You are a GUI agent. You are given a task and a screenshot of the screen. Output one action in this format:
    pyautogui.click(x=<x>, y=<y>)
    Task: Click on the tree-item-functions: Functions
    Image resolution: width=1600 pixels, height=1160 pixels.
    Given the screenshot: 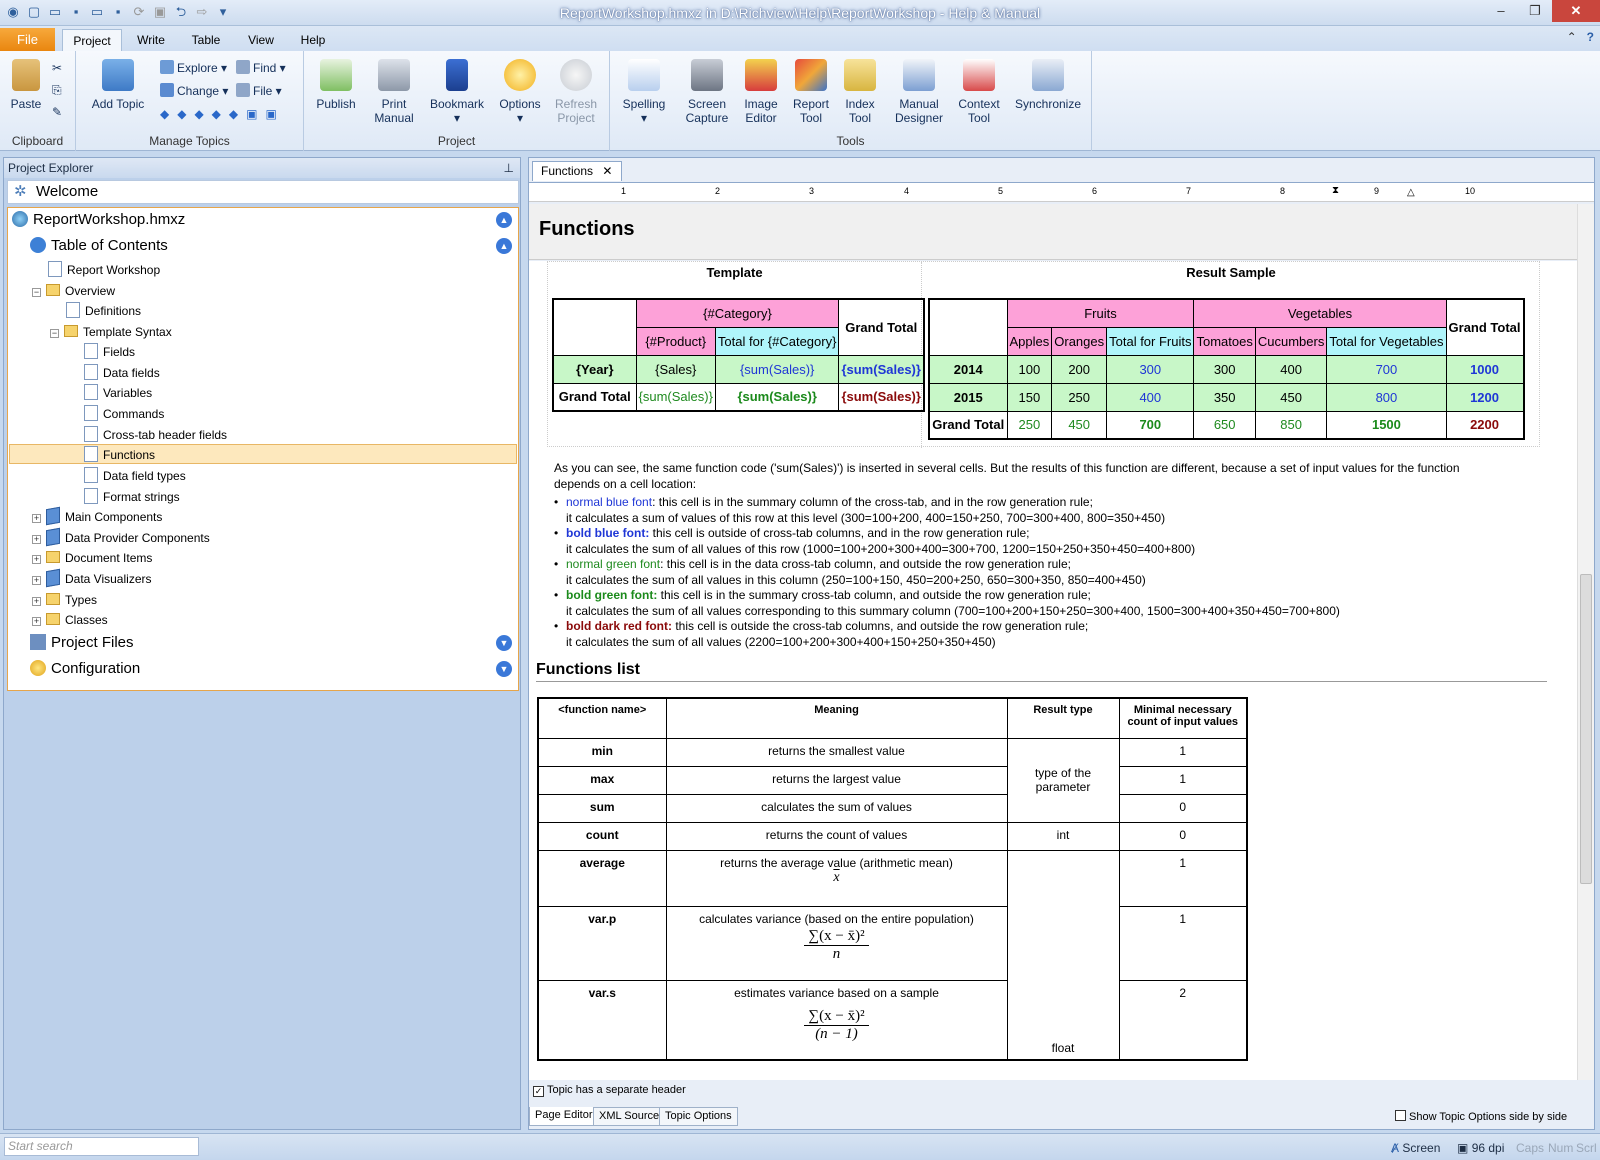 What is the action you would take?
    pyautogui.click(x=119, y=455)
    